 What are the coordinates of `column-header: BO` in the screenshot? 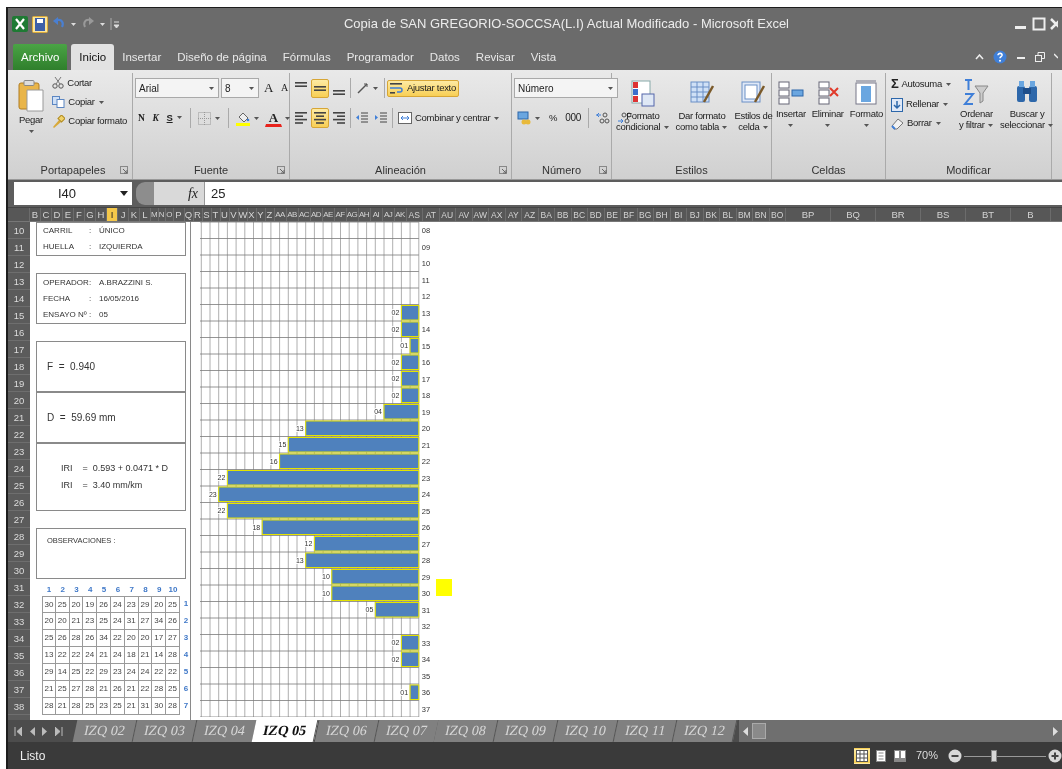 It's located at (777, 214).